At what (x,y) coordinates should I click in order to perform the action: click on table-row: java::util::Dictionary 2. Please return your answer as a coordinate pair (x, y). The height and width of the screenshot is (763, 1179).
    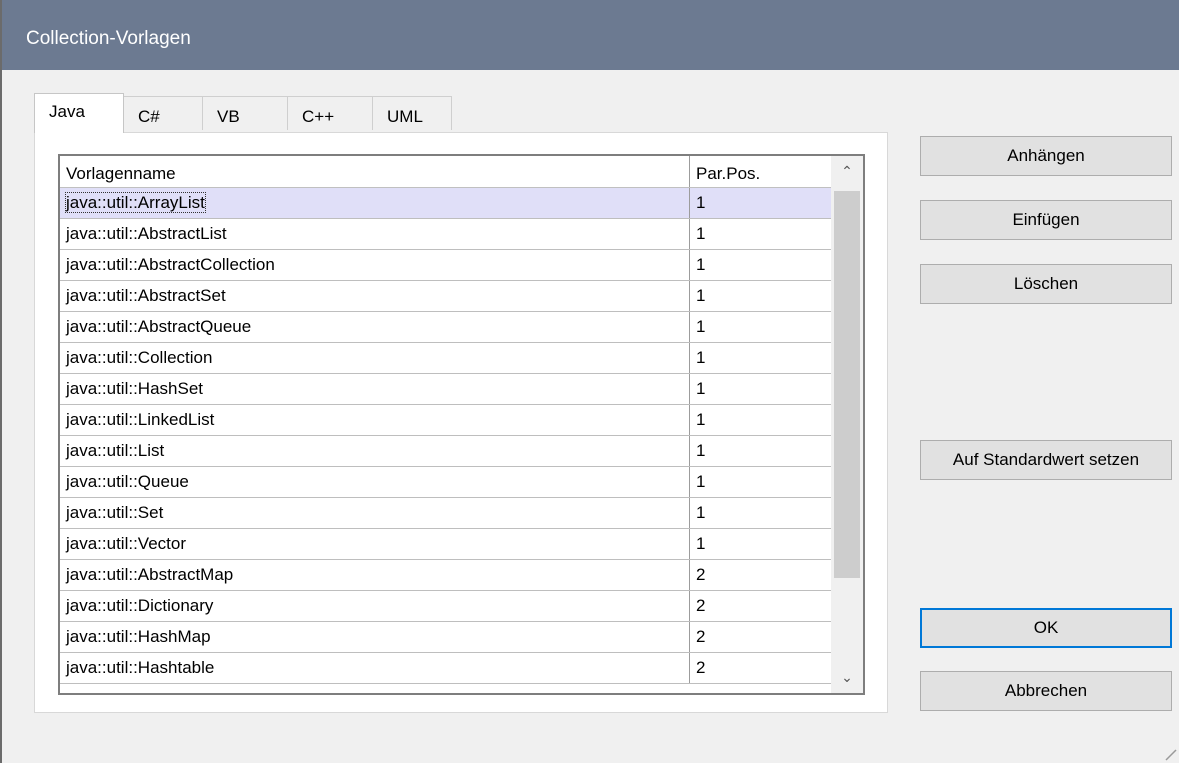
    Looking at the image, I should click on (445, 606).